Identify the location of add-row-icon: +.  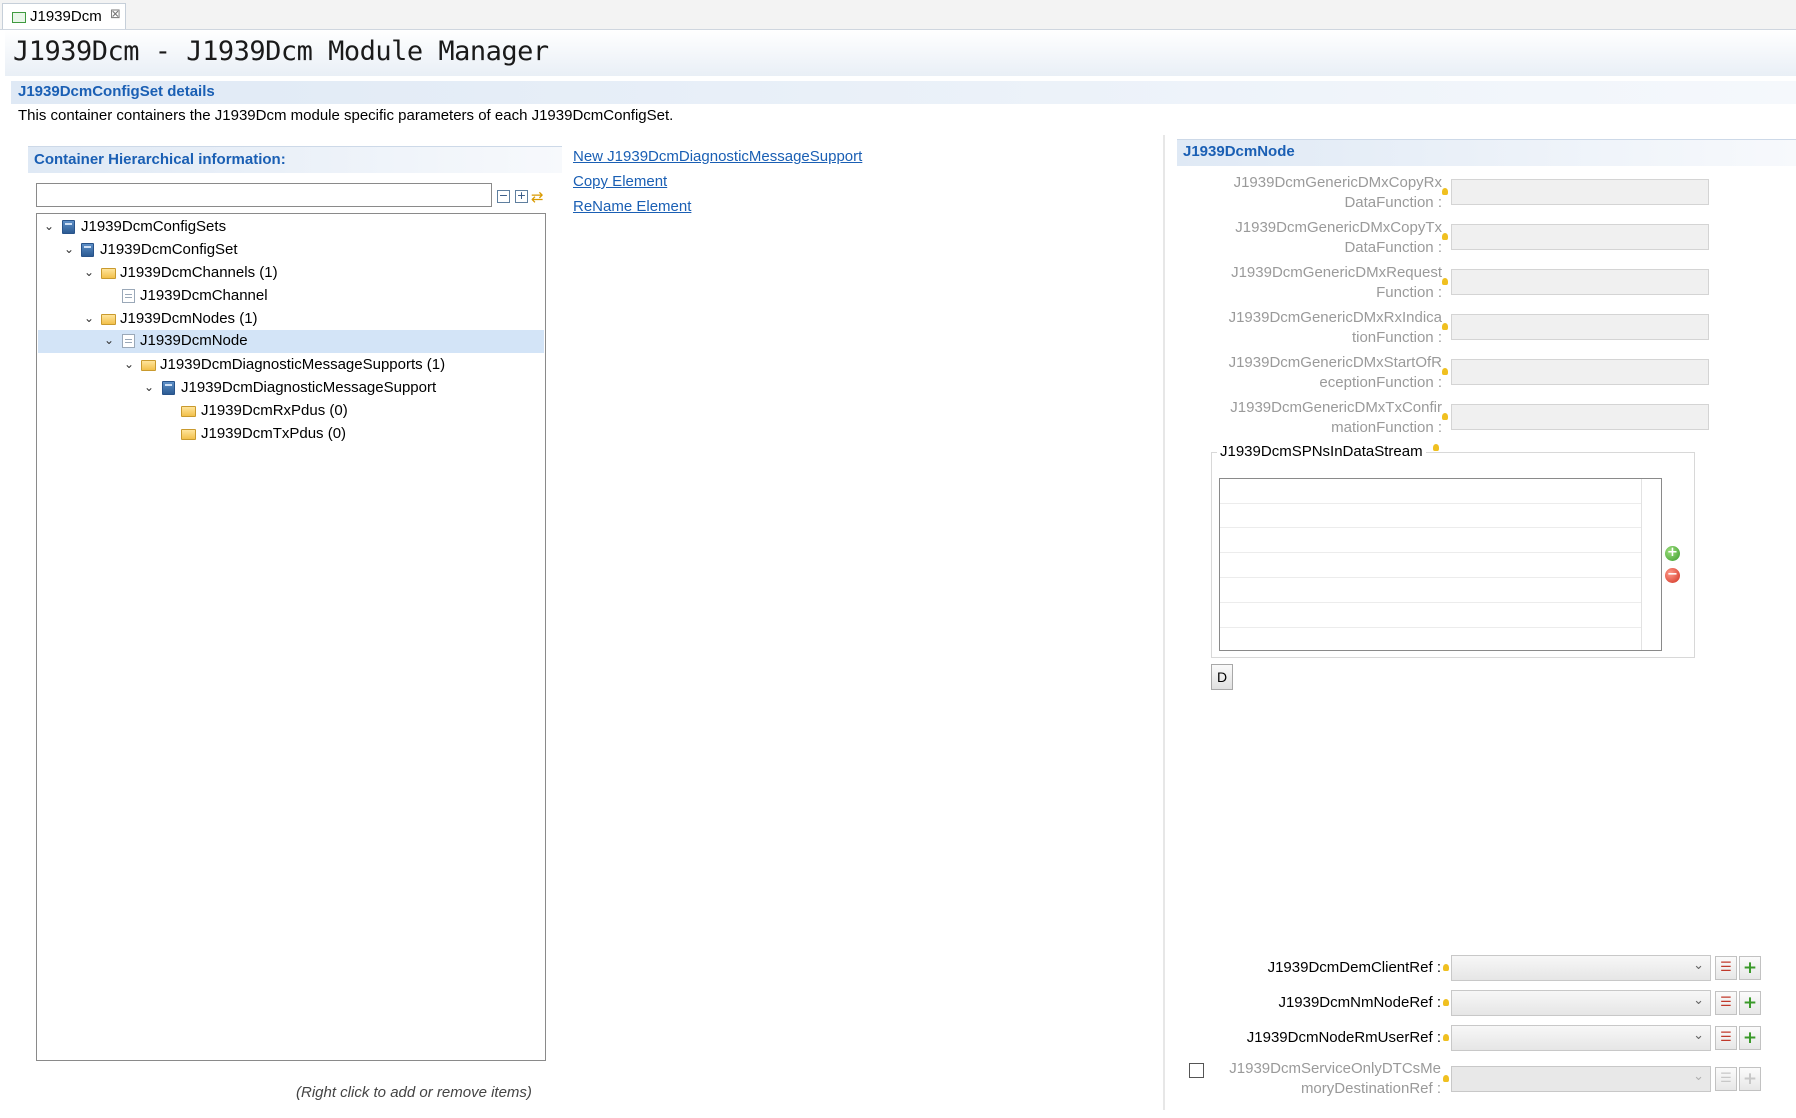
(1672, 553).